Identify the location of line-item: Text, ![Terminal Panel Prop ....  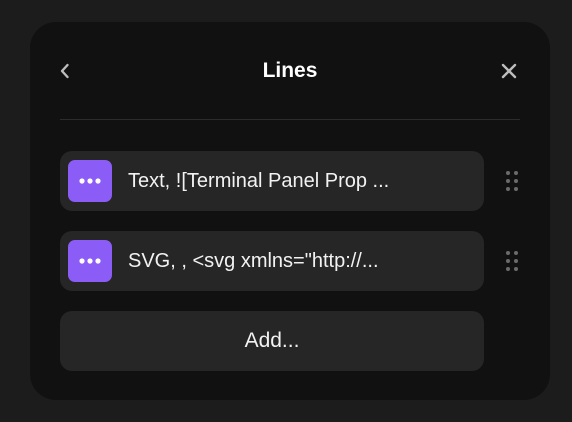
(272, 181).